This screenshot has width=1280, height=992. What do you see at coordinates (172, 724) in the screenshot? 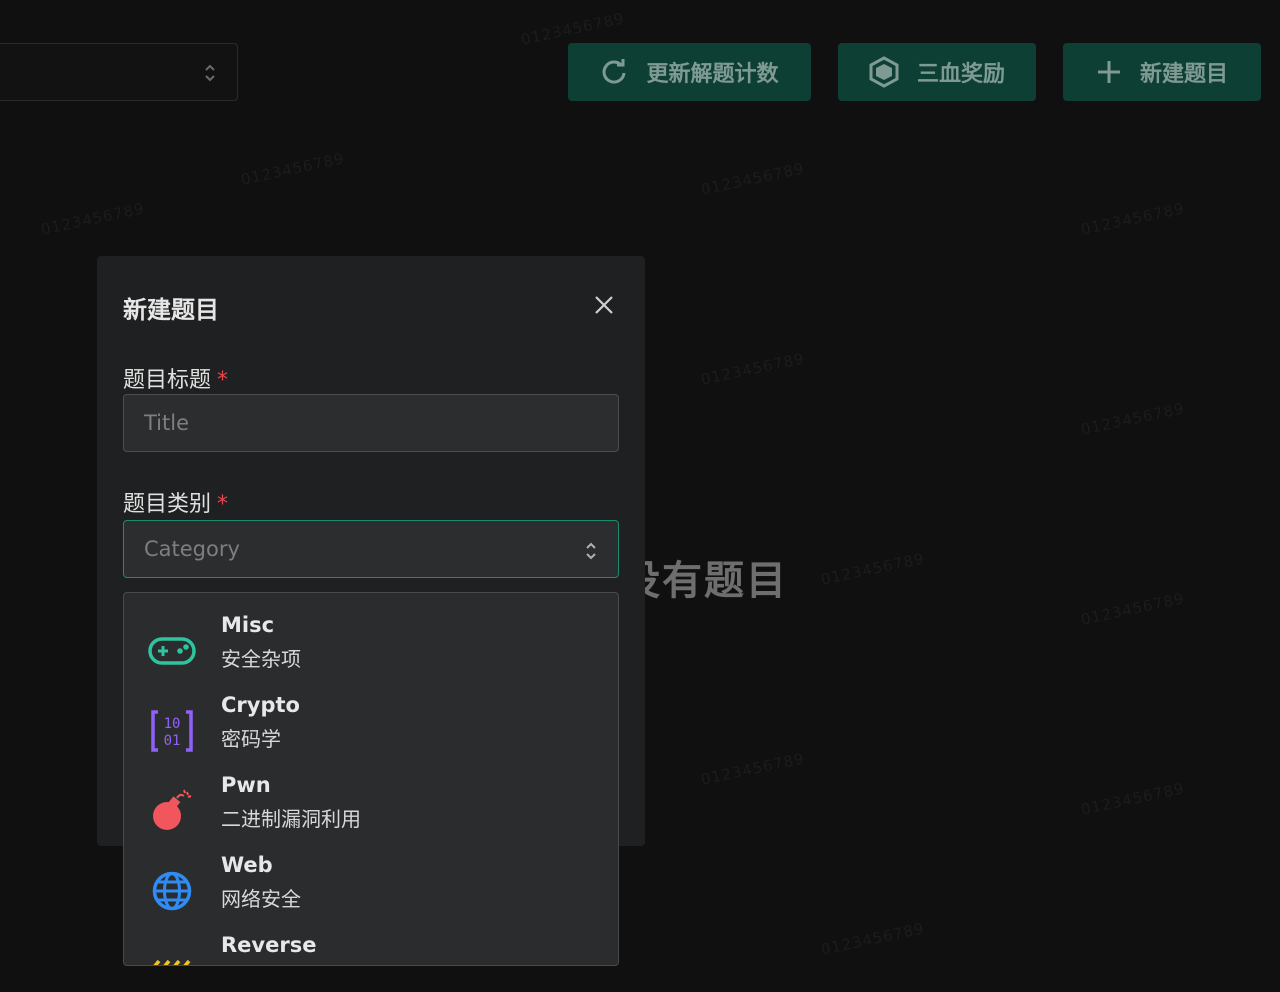
I see `svg-text: 10` at bounding box center [172, 724].